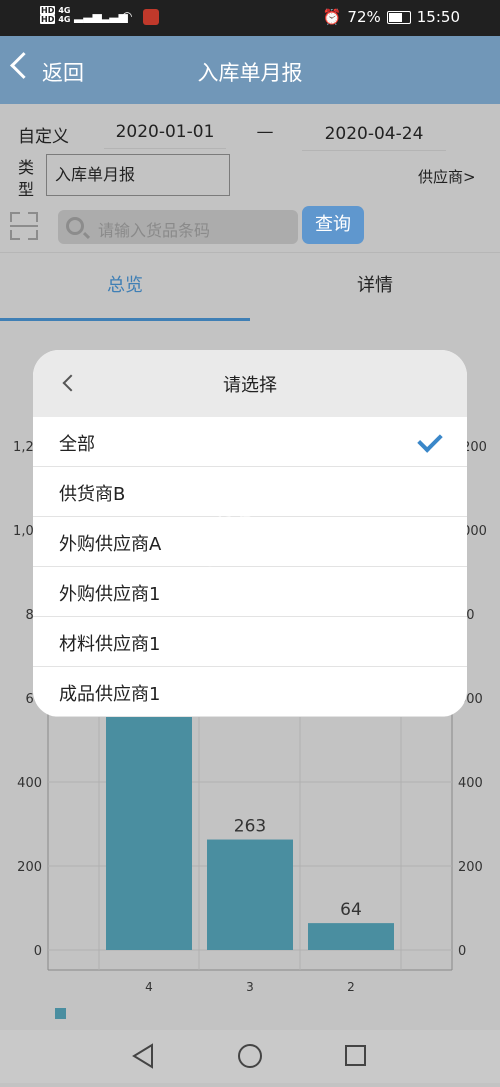 The height and width of the screenshot is (1087, 500). Describe the element at coordinates (470, 867) in the screenshot. I see `y-tick-right: 200` at that location.